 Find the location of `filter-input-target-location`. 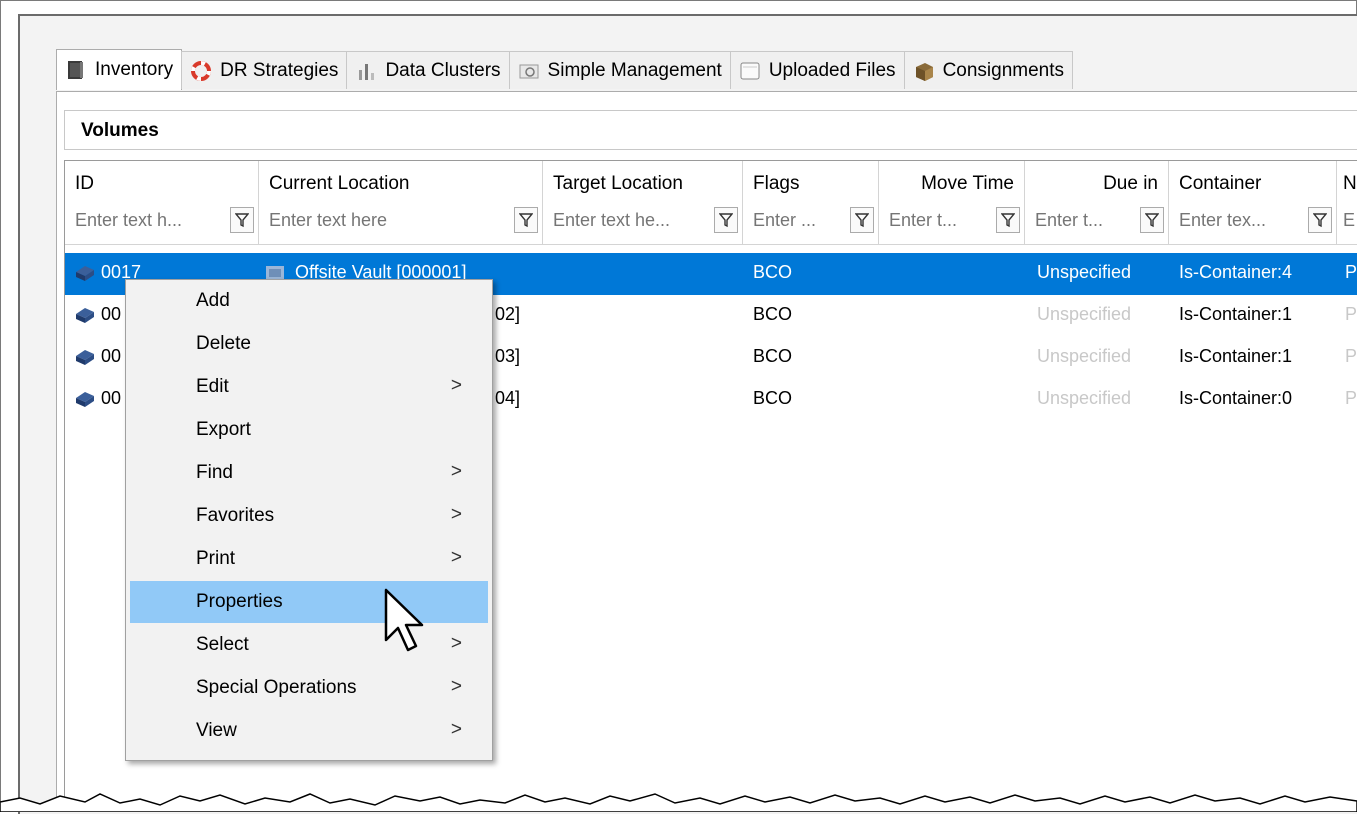

filter-input-target-location is located at coordinates (628, 220).